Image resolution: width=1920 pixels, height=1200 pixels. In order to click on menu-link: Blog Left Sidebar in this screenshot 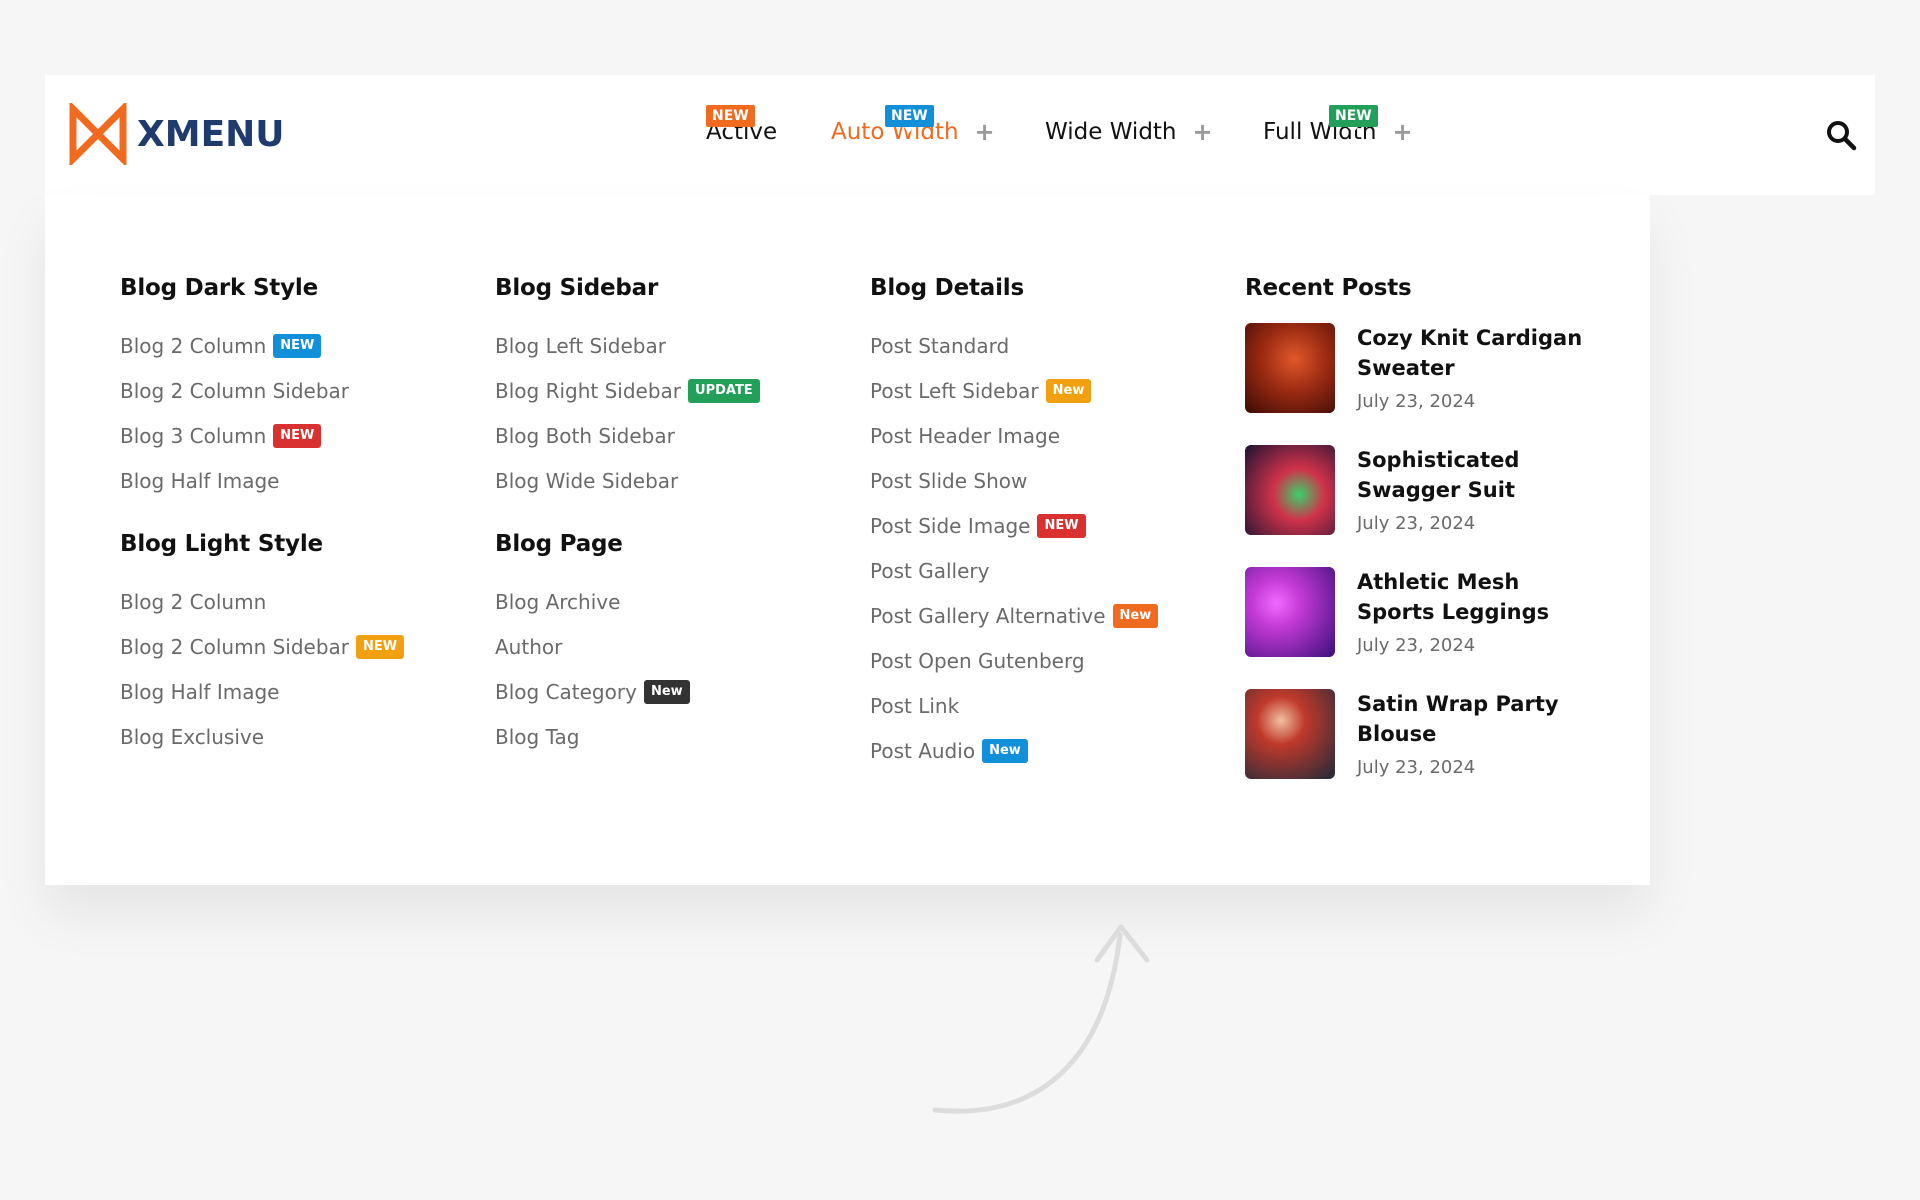, I will do `click(627, 345)`.